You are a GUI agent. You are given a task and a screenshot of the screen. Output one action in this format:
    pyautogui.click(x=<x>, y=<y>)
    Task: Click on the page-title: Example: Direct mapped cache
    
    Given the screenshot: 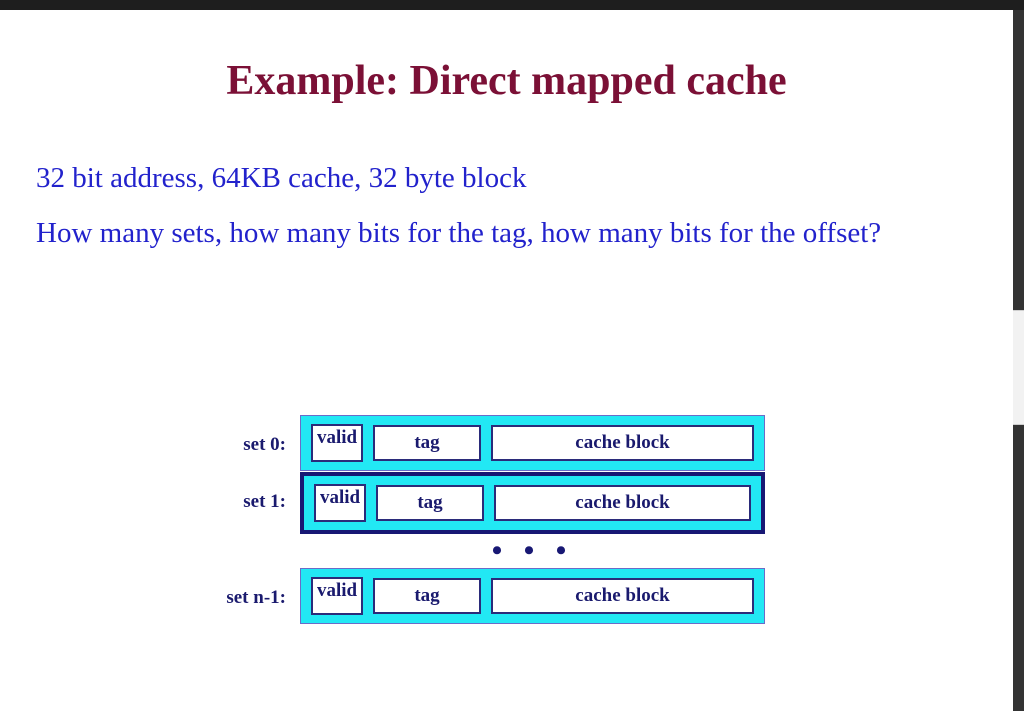 What is the action you would take?
    pyautogui.click(x=506, y=81)
    